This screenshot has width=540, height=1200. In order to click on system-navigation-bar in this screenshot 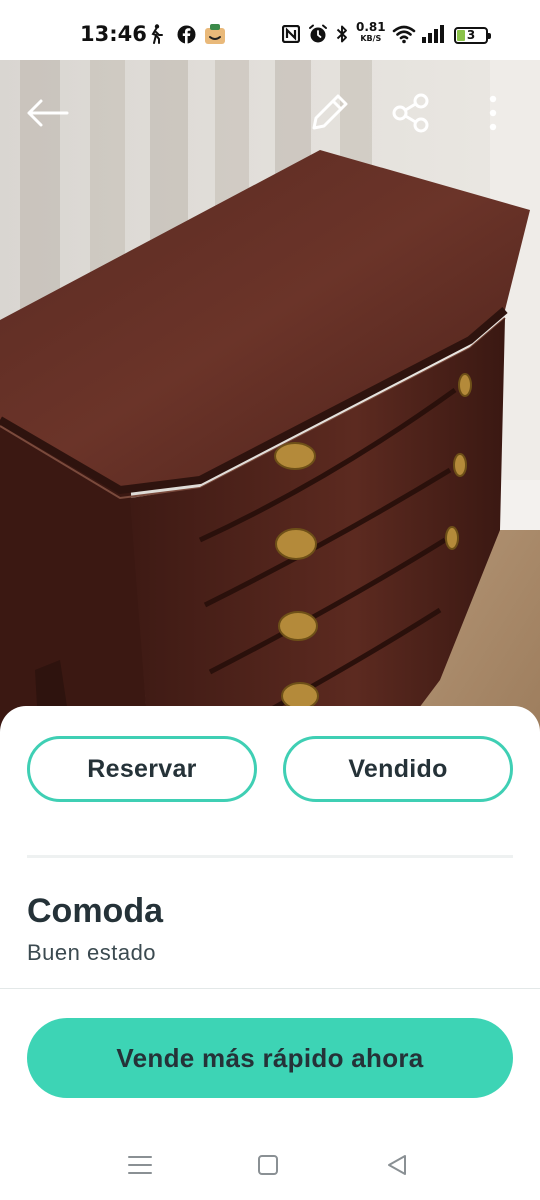, I will do `click(270, 1165)`.